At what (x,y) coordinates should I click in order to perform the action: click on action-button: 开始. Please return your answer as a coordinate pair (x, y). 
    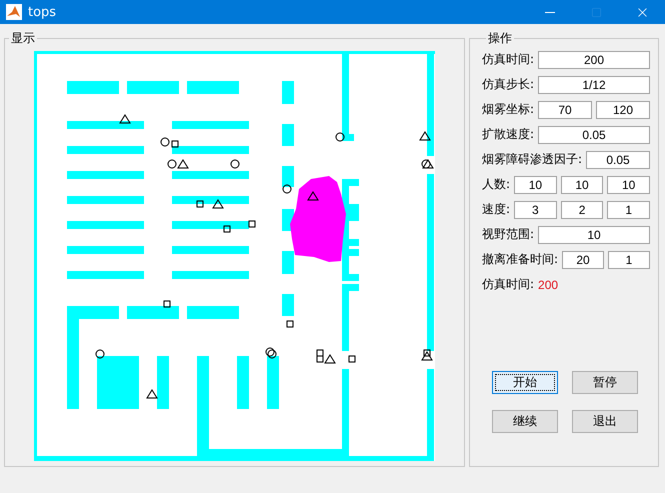
    Looking at the image, I should click on (525, 382).